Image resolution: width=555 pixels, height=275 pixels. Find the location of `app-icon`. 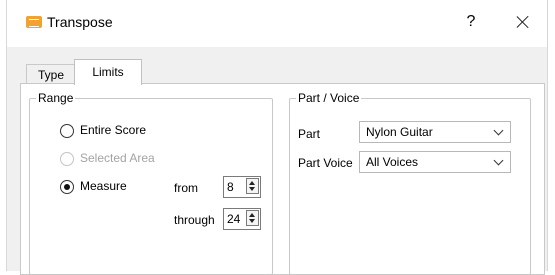

app-icon is located at coordinates (34, 22).